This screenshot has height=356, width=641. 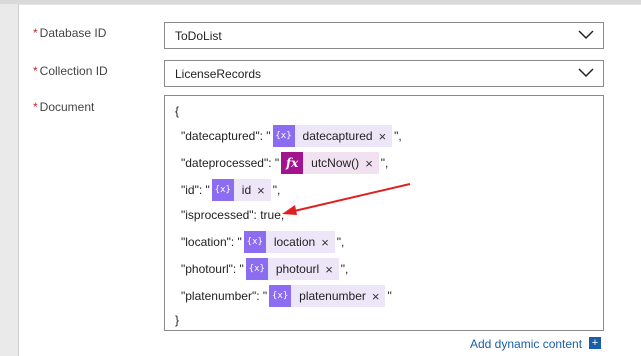 I want to click on dynamic-content-token: {x} platenumber ×, so click(x=327, y=296).